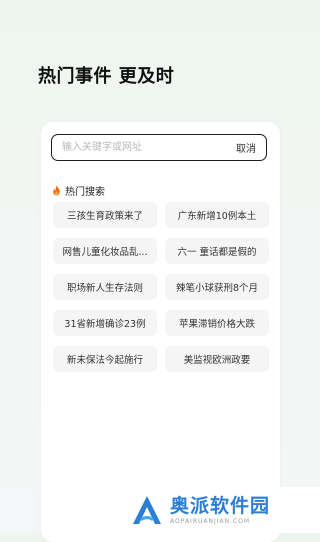  Describe the element at coordinates (105, 287) in the screenshot. I see `hot-search-item: 职场新人生存法则` at that location.